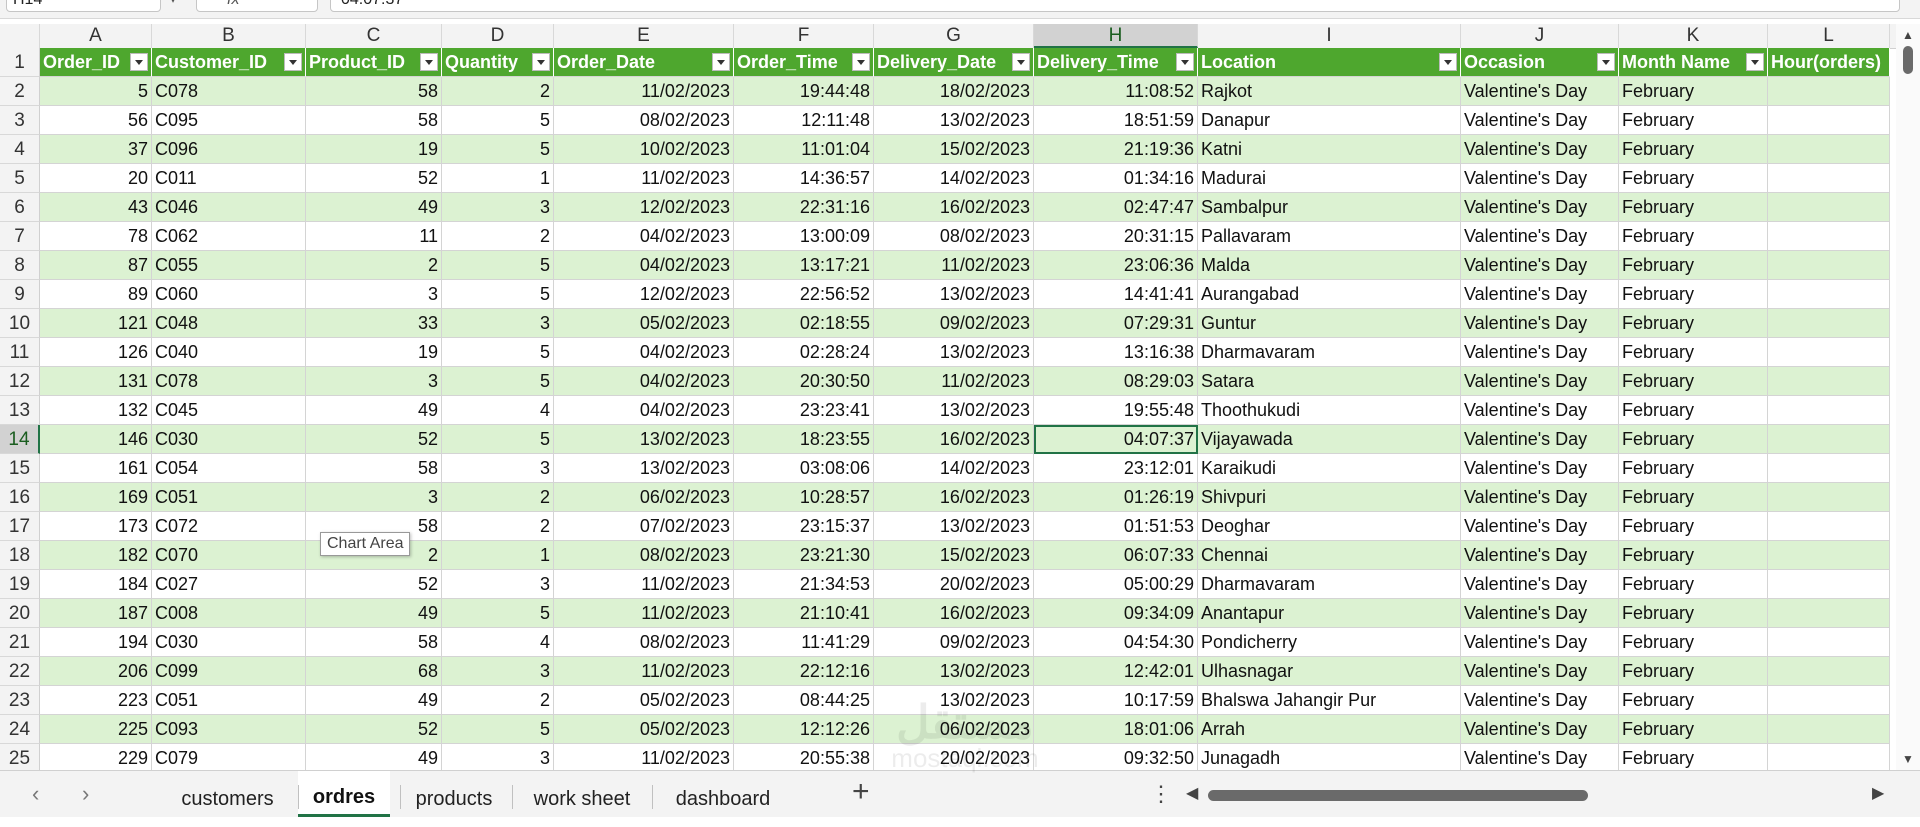 The width and height of the screenshot is (1920, 827). I want to click on table-cell: 22:31:16, so click(804, 207).